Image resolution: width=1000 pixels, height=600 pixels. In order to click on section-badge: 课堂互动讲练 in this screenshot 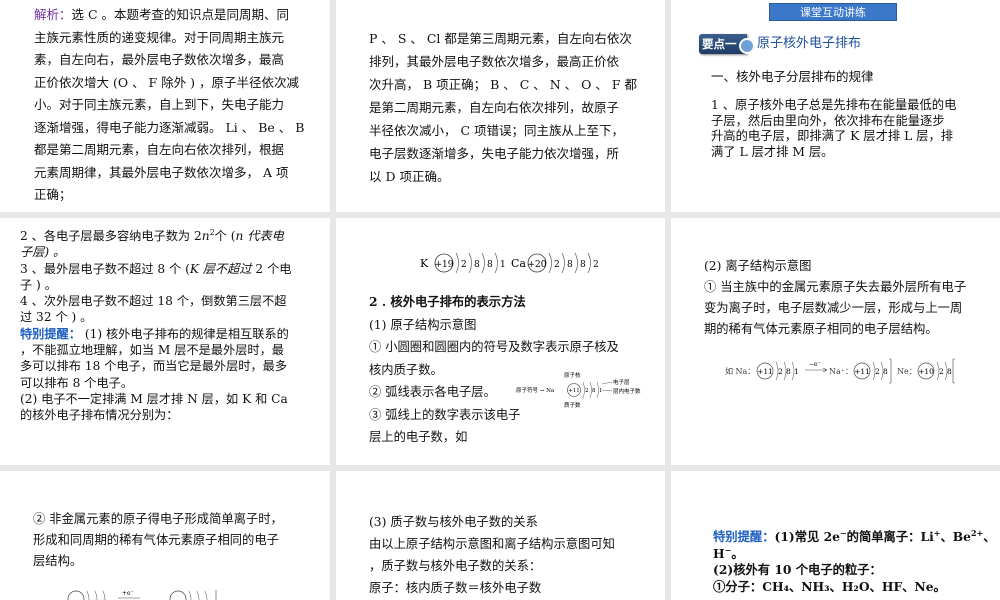, I will do `click(833, 12)`.